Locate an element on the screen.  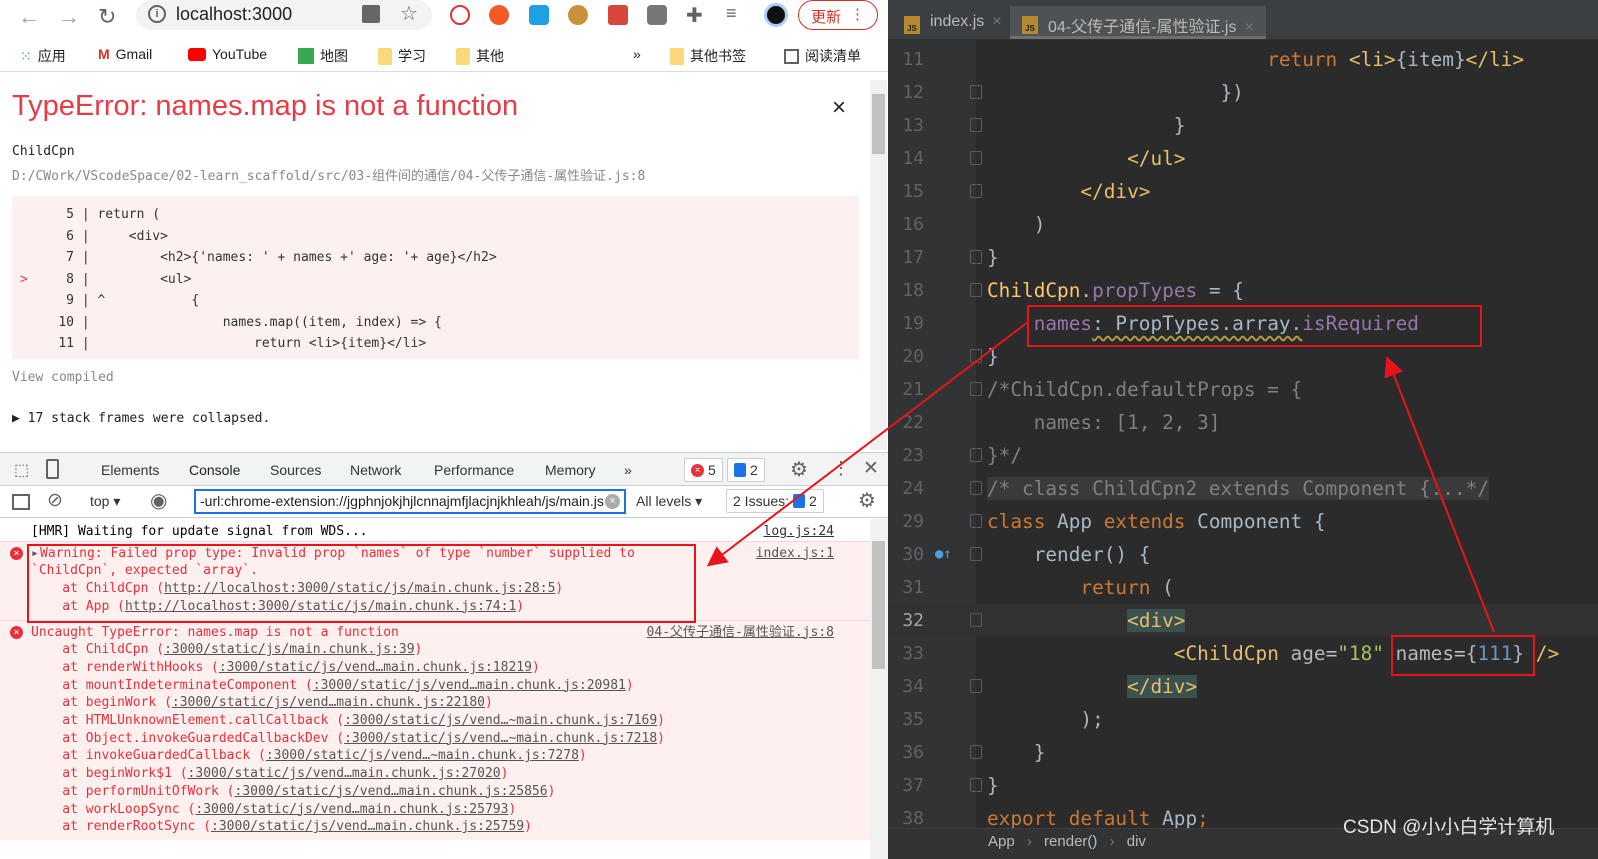
more-tabs-button: » is located at coordinates (628, 470).